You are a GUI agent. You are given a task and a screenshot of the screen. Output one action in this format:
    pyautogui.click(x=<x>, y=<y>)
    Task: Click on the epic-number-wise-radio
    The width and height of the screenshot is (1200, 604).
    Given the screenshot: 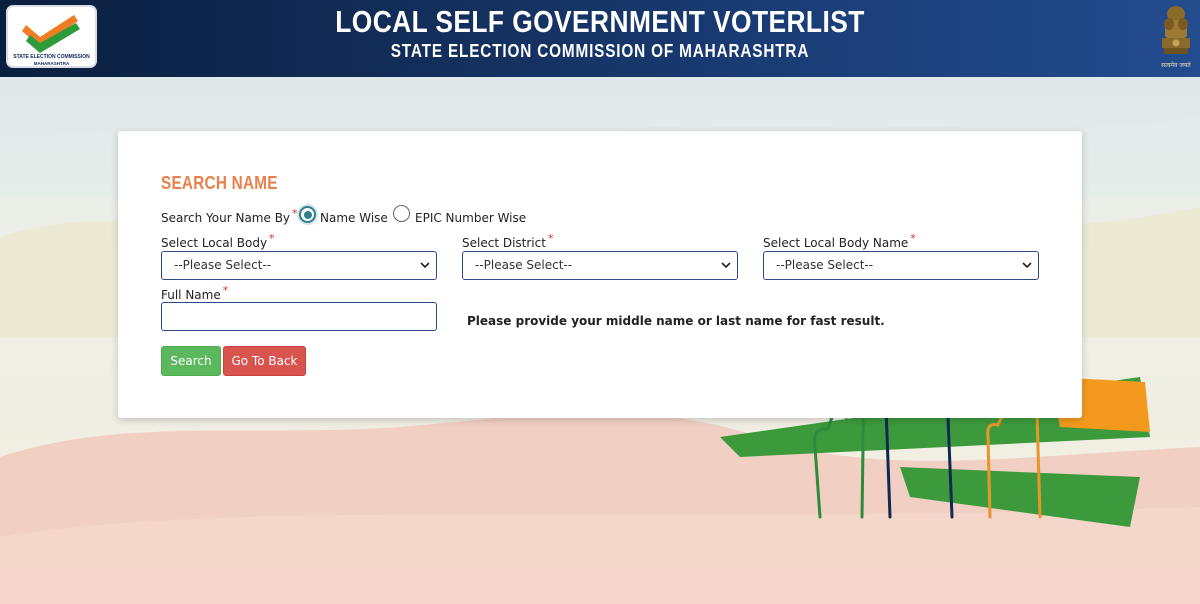 What is the action you would take?
    pyautogui.click(x=401, y=213)
    